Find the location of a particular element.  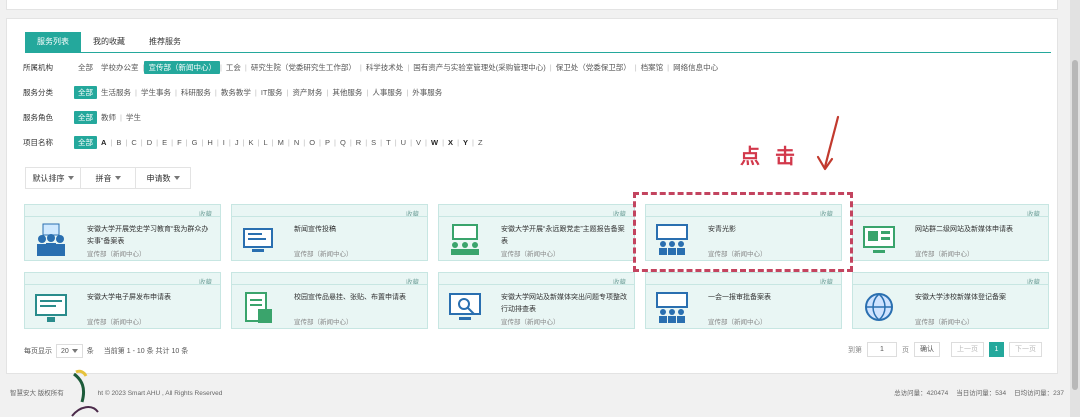

page-scrollbar is located at coordinates (1075, 208).